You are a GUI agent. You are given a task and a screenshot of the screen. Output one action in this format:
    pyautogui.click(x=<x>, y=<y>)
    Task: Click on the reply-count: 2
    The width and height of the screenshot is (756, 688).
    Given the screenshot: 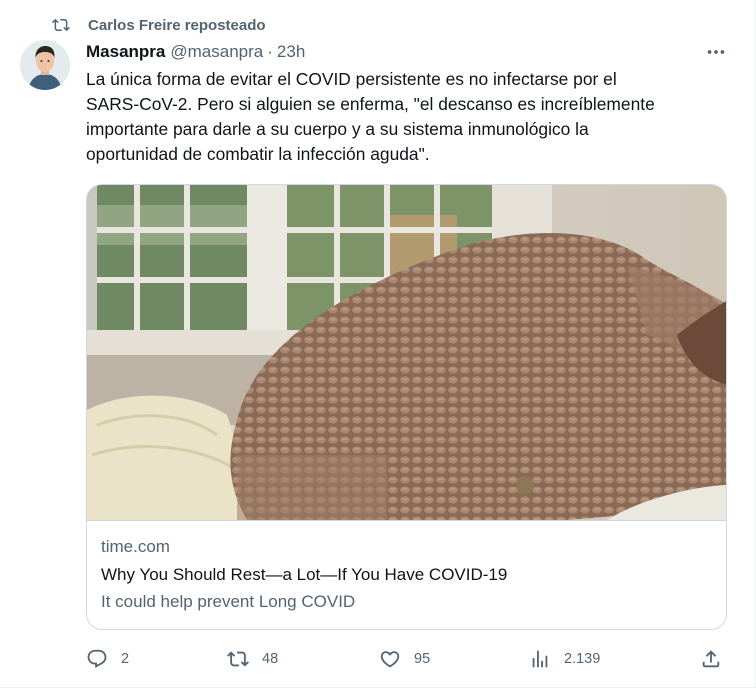 What is the action you would take?
    pyautogui.click(x=125, y=659)
    